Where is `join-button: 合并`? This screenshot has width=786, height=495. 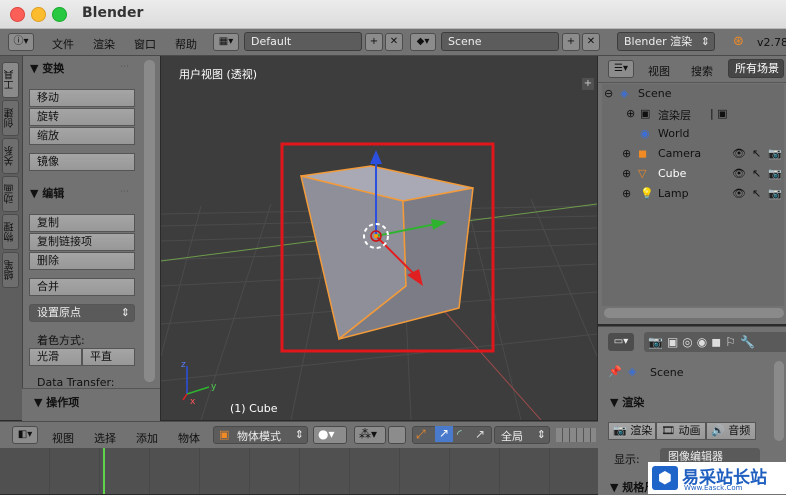 join-button: 合并 is located at coordinates (82, 287).